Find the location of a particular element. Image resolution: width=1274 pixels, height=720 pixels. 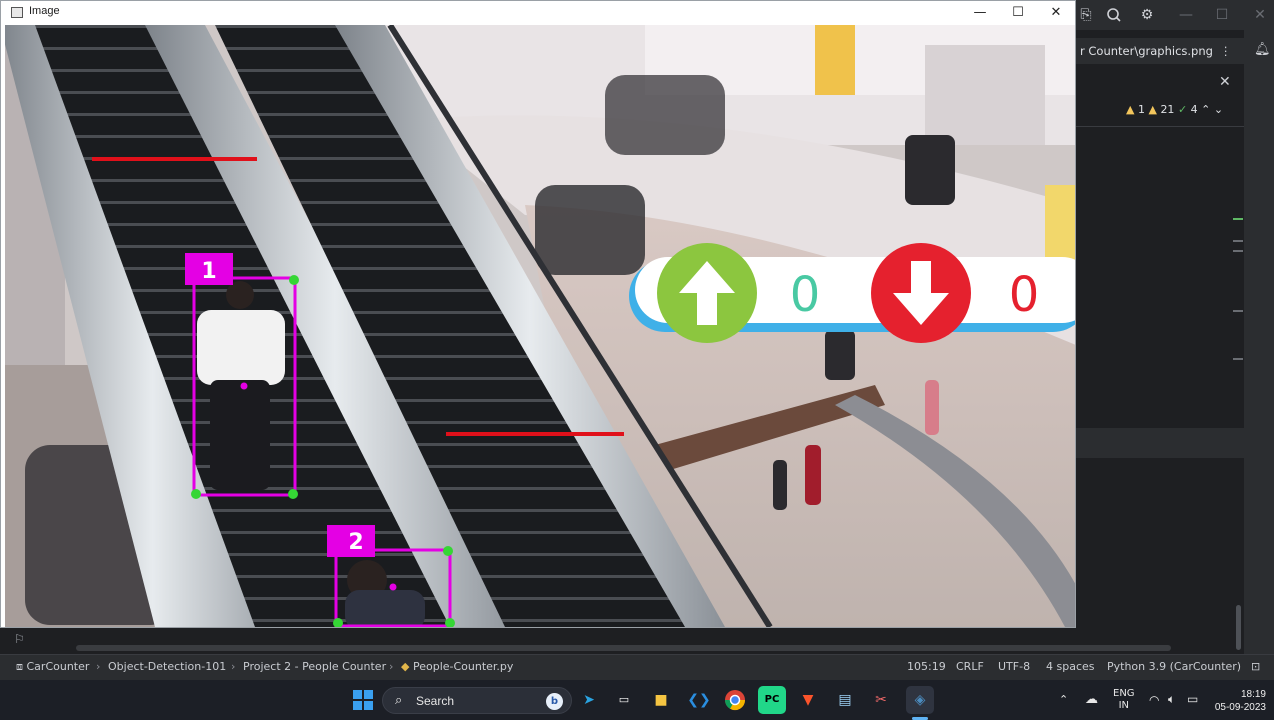

telegram-icon: ➤ is located at coordinates (589, 700).